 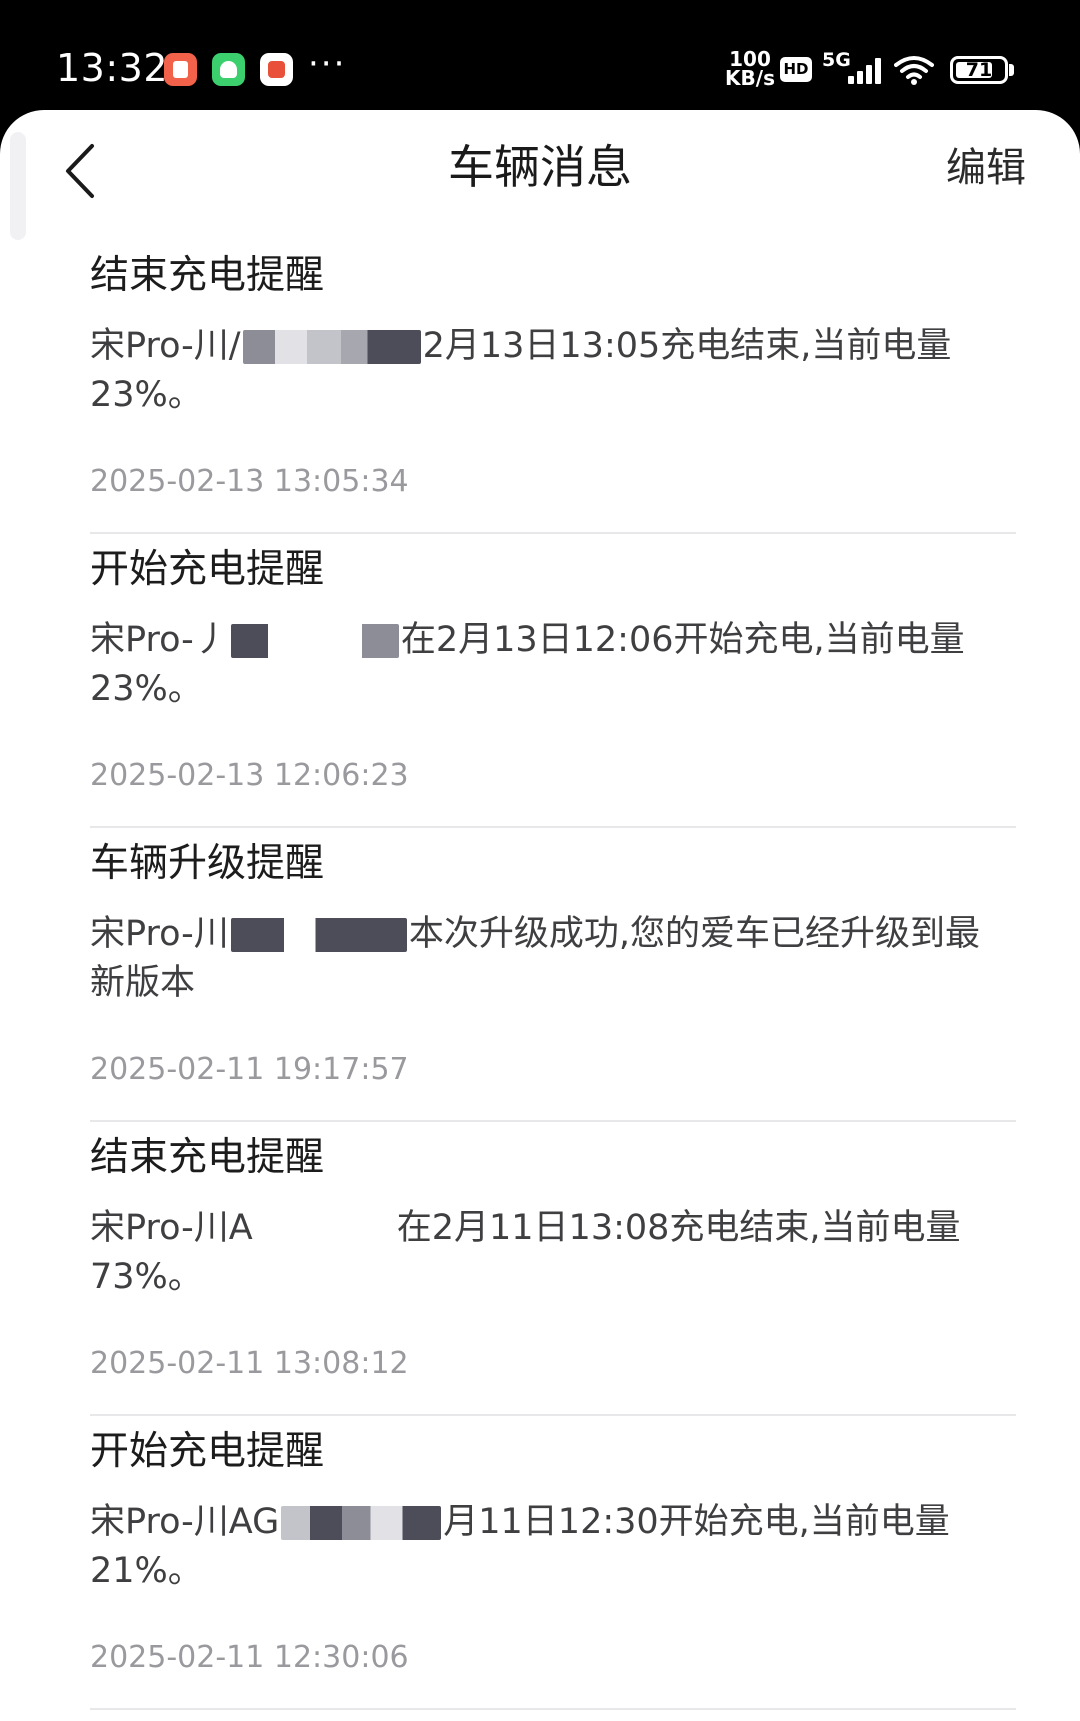 I want to click on message-body: 宋Pro-川A 在2月11日13:08充电结束,当前电量73%。, so click(x=550, y=1253).